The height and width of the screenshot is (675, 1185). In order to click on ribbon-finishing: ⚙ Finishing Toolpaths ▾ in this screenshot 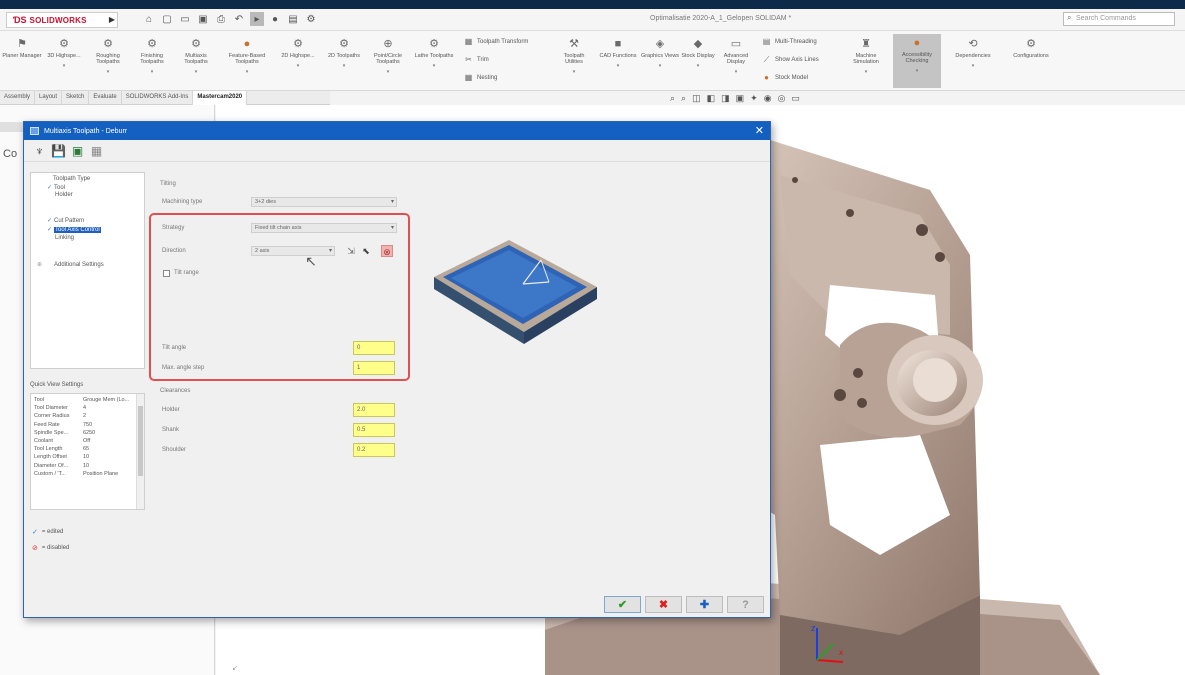, I will do `click(152, 55)`.